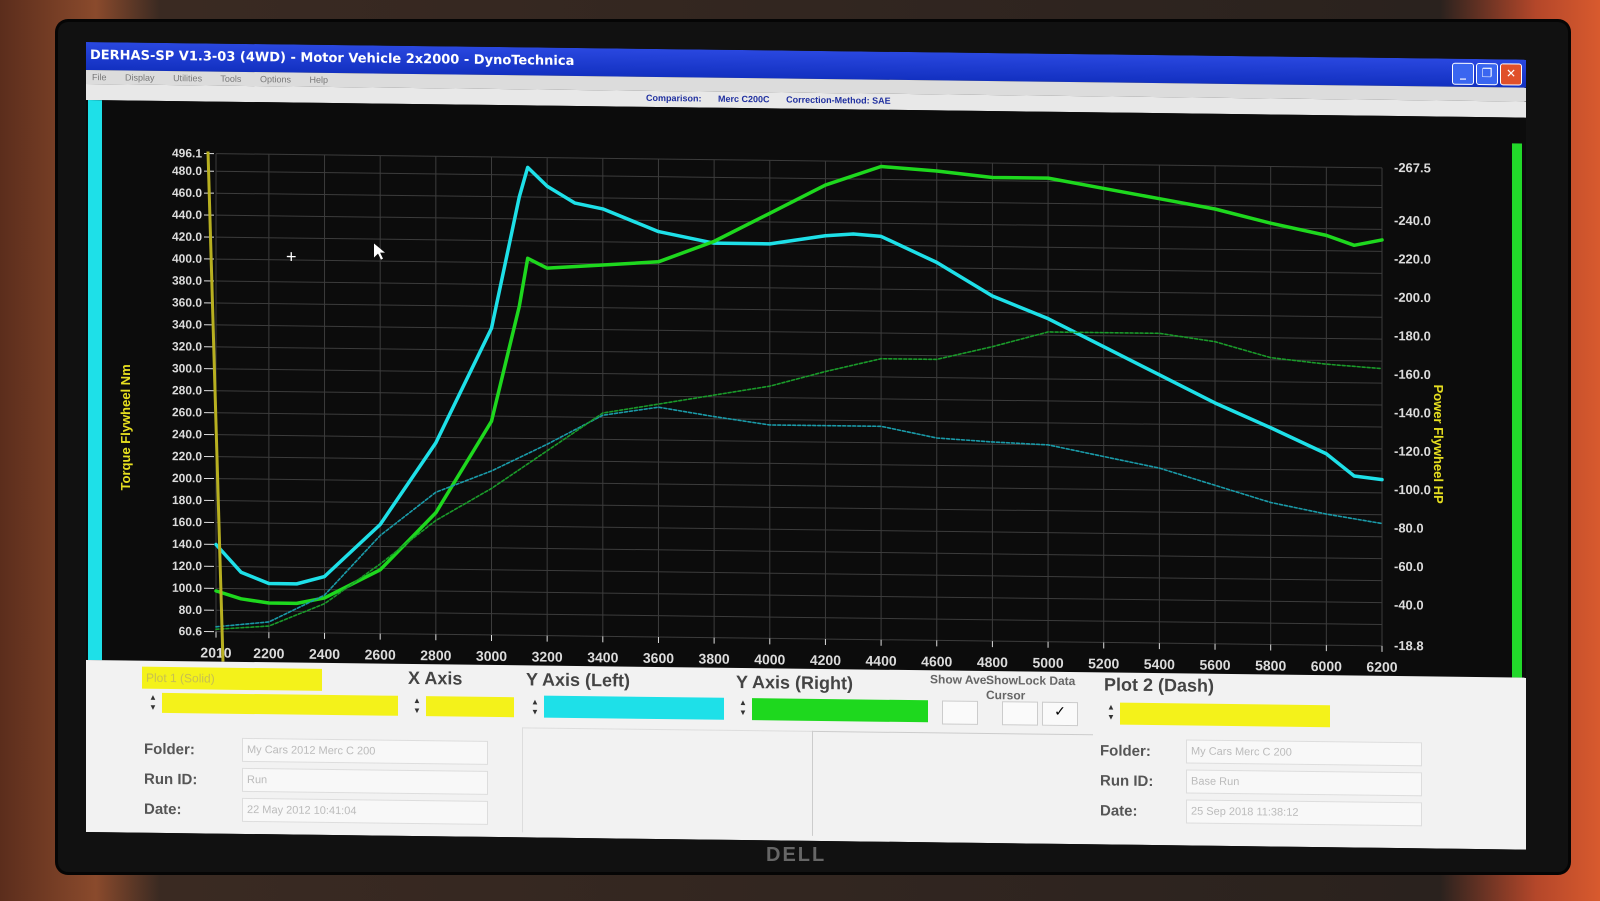 The image size is (1600, 901). I want to click on x-tick-label: 3000, so click(491, 656).